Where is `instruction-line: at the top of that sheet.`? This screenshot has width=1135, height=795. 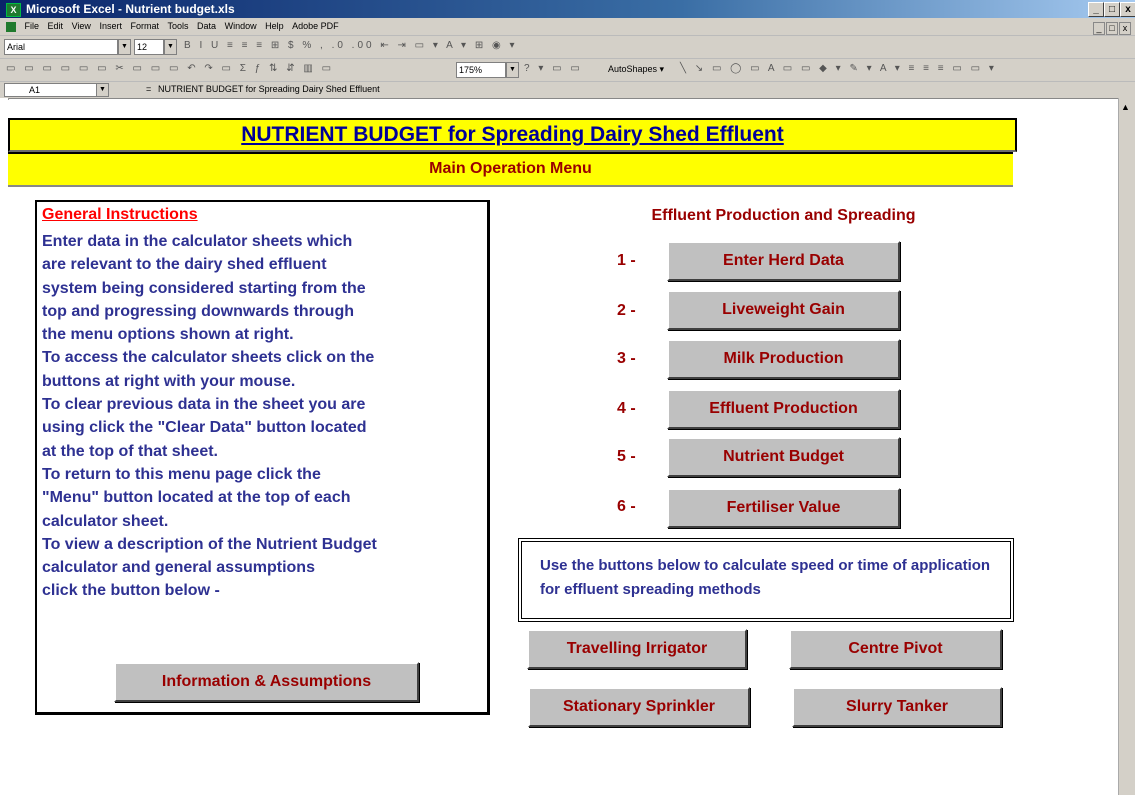 instruction-line: at the top of that sheet. is located at coordinates (130, 451).